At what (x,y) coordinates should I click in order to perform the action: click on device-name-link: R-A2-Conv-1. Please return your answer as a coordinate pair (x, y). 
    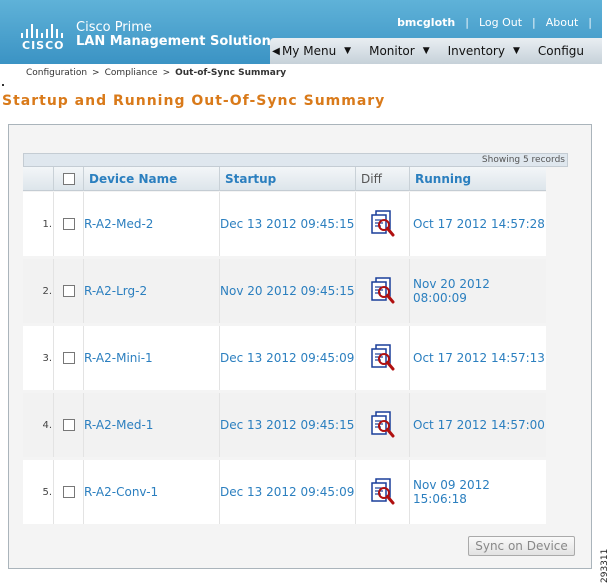
    Looking at the image, I should click on (151, 492).